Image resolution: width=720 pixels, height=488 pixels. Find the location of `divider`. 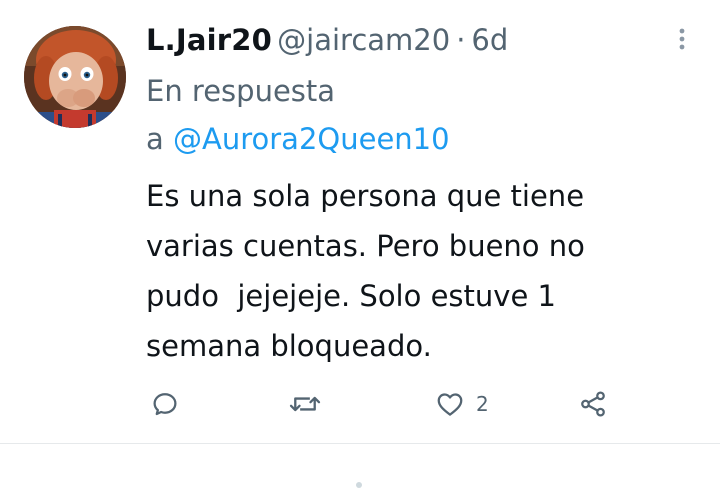

divider is located at coordinates (360, 443).